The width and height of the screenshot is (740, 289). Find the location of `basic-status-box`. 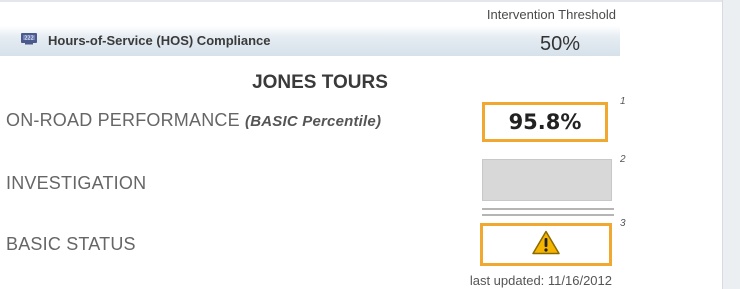

basic-status-box is located at coordinates (546, 244).